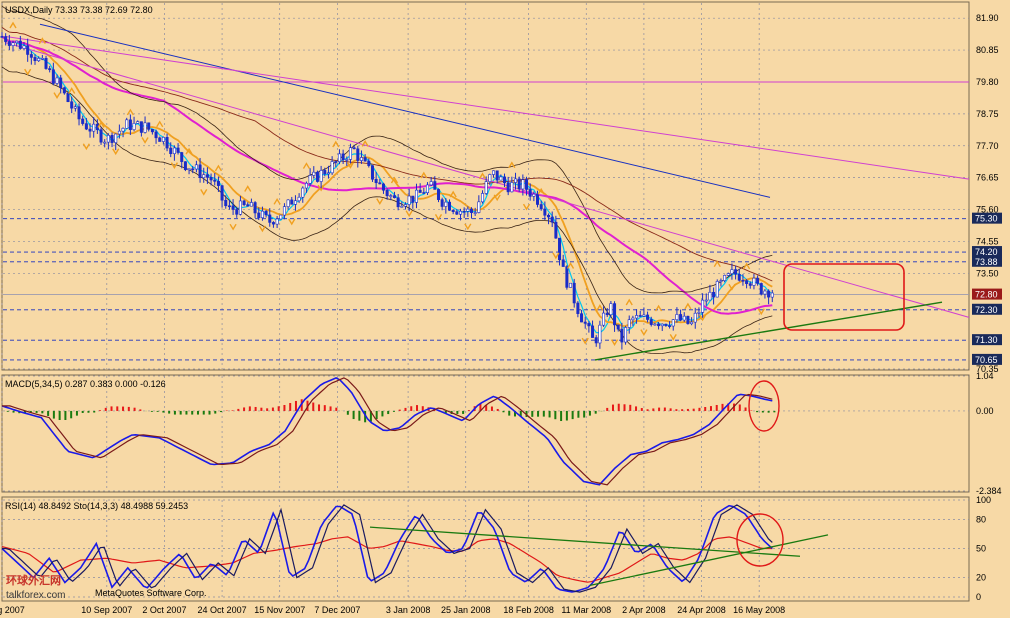  What do you see at coordinates (279, 610) in the screenshot?
I see `x-tick-label: 15 Nov 2007` at bounding box center [279, 610].